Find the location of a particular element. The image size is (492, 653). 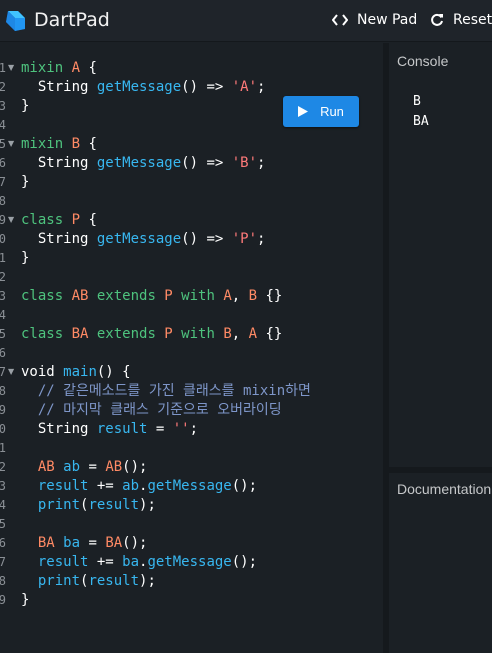

code-token: 'A' is located at coordinates (244, 87).